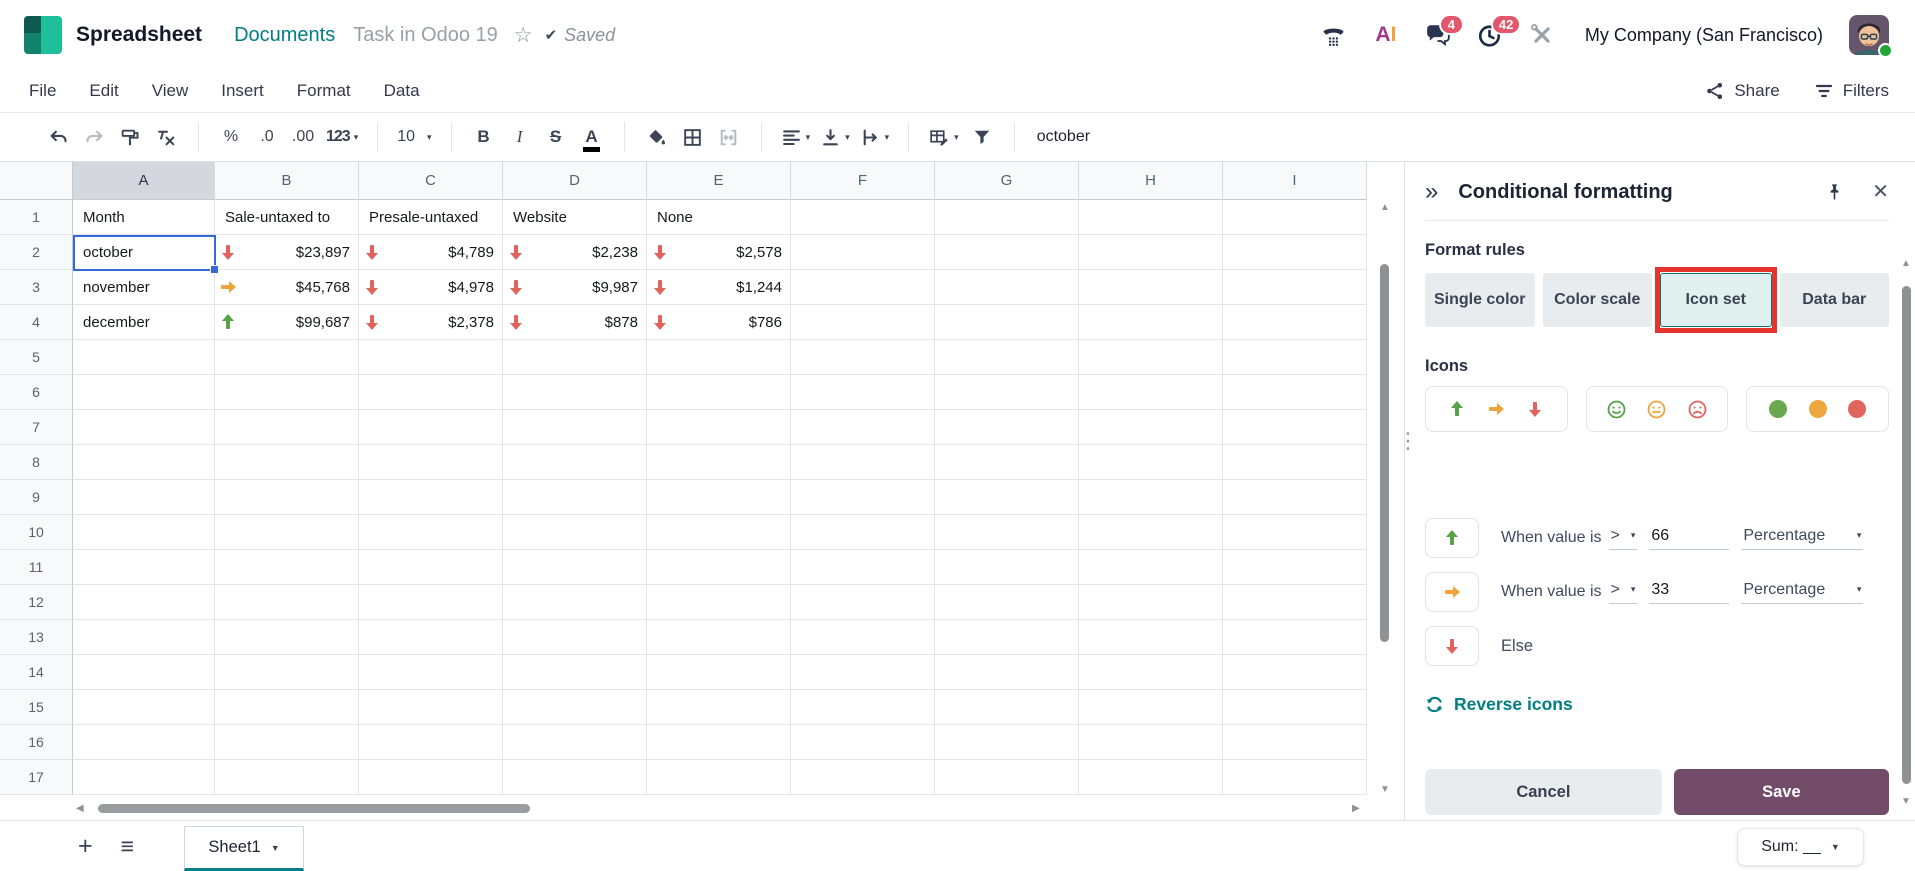 This screenshot has width=1915, height=871. Describe the element at coordinates (431, 252) in the screenshot. I see `cell-C2: $4,789` at that location.